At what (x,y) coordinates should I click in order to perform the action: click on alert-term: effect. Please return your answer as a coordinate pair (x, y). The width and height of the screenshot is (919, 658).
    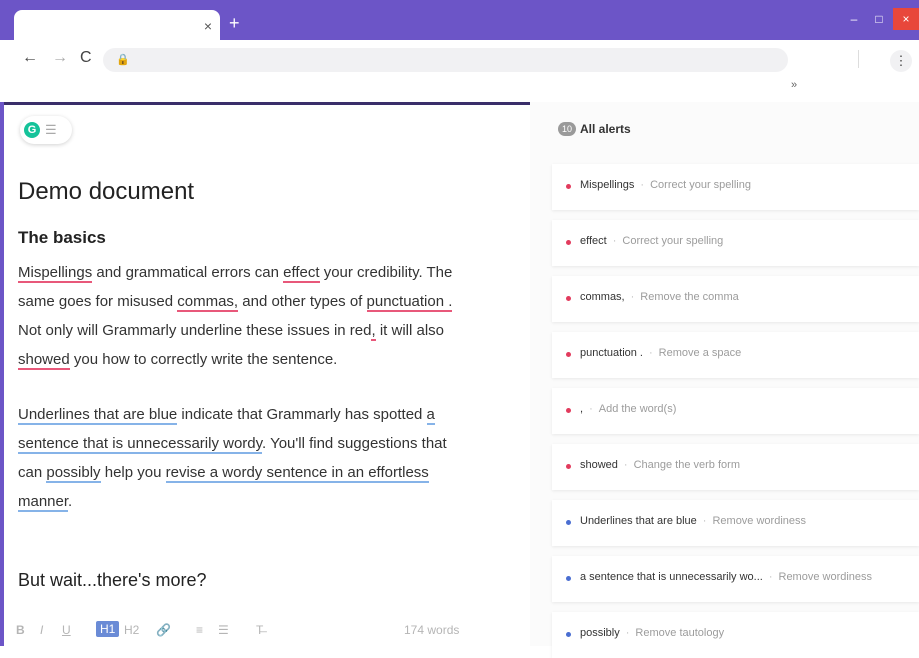
    Looking at the image, I should click on (593, 241).